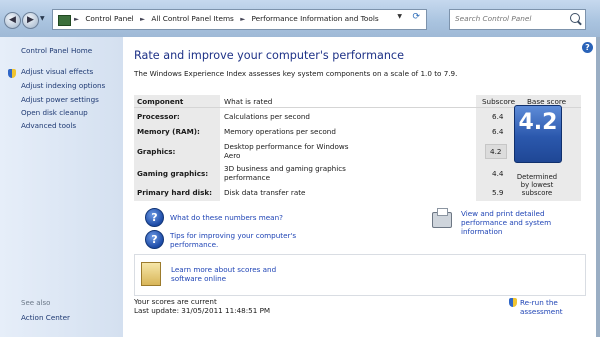  I want to click on header-what-is-rated: What is rated, so click(248, 101).